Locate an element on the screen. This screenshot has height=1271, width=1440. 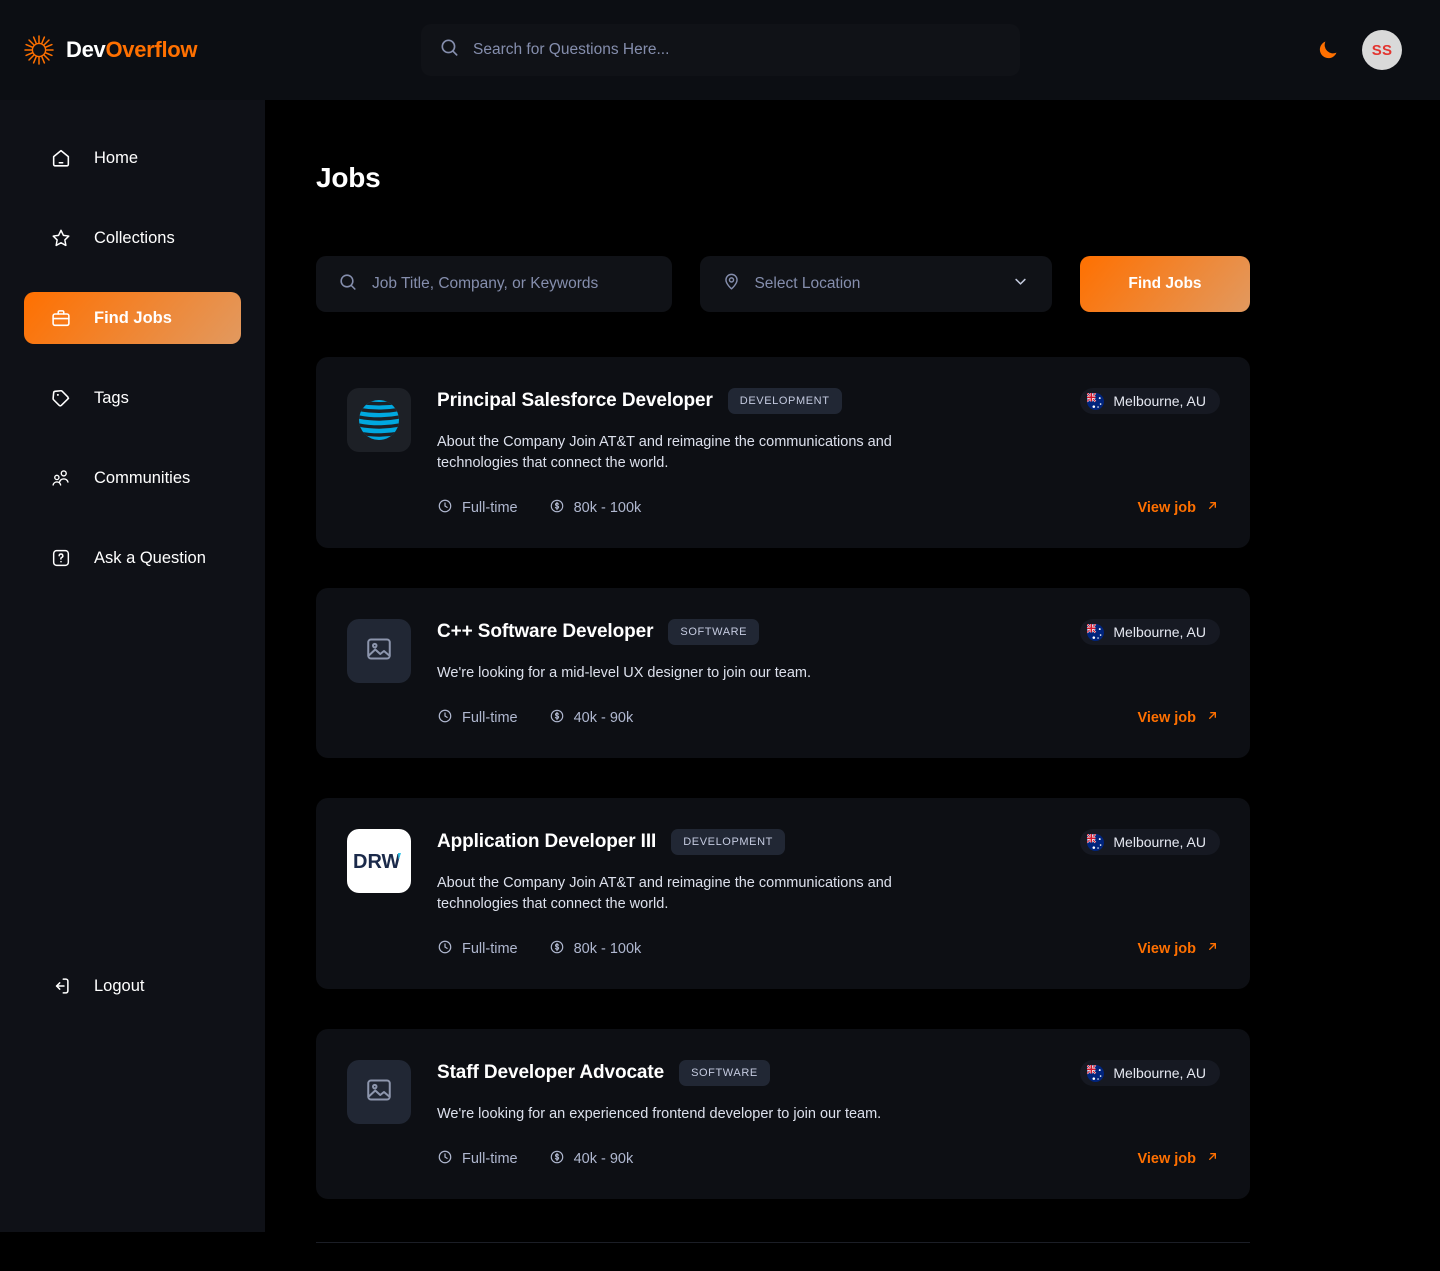
logout-button: Logout is located at coordinates (132, 986).